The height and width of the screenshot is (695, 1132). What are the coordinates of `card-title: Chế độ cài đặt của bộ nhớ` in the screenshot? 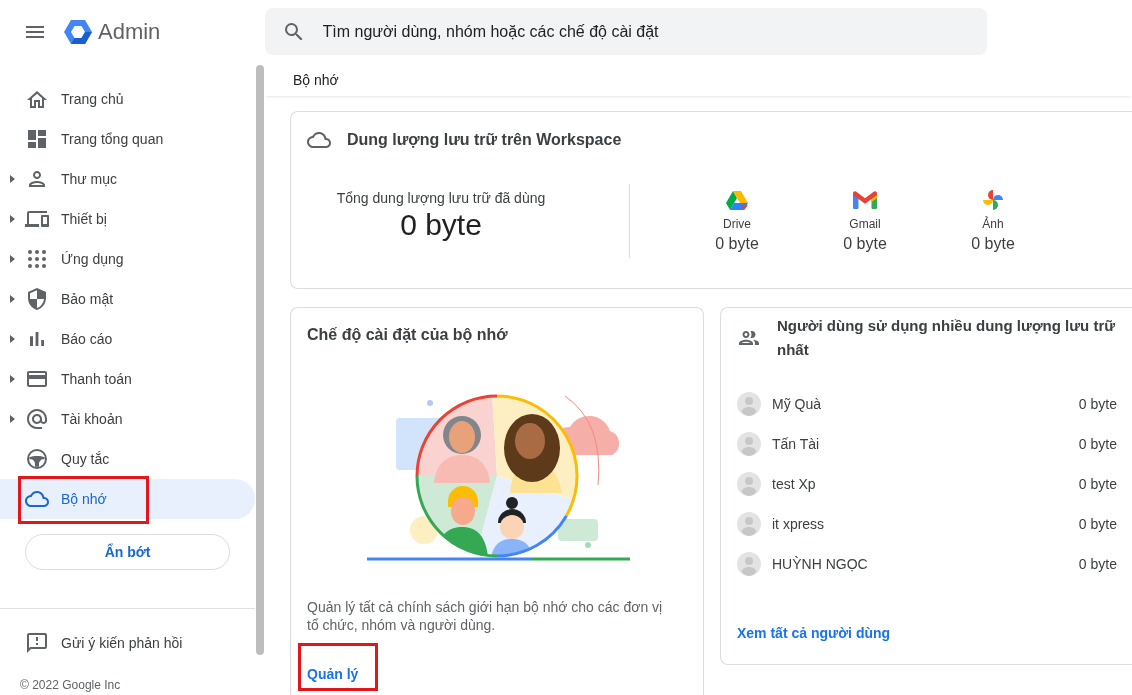 It's located at (407, 335).